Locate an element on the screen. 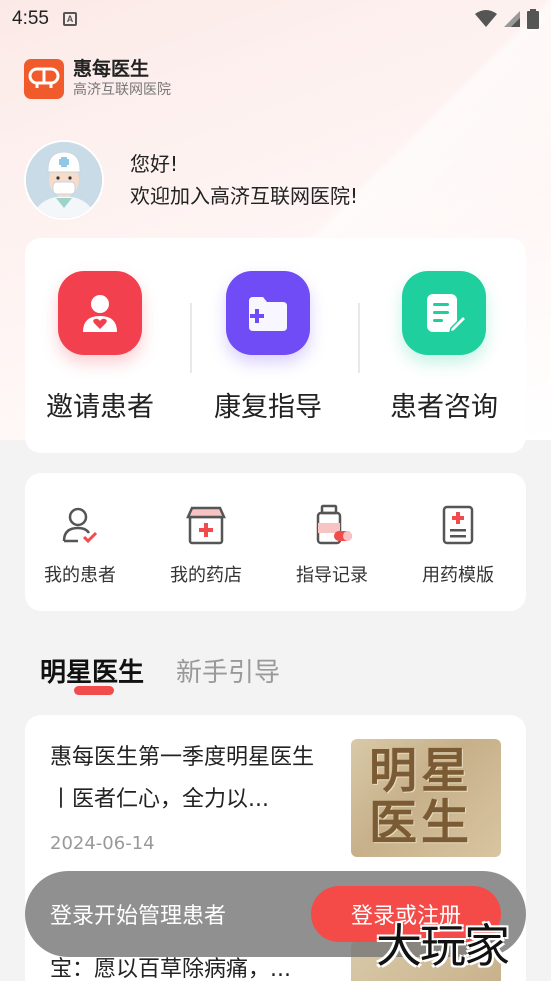 The height and width of the screenshot is (981, 551). tools-card: 我的患者 我的药店 指导记录 用药模版 is located at coordinates (275, 542).